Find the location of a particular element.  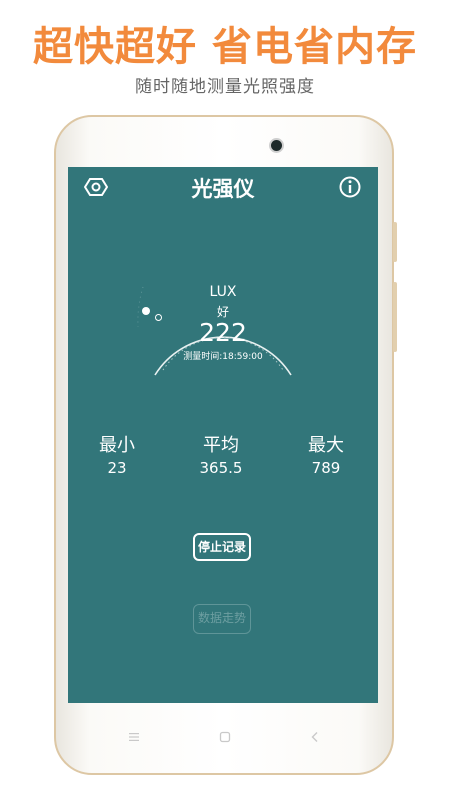

stat-min: 最小 23 is located at coordinates (117, 454).